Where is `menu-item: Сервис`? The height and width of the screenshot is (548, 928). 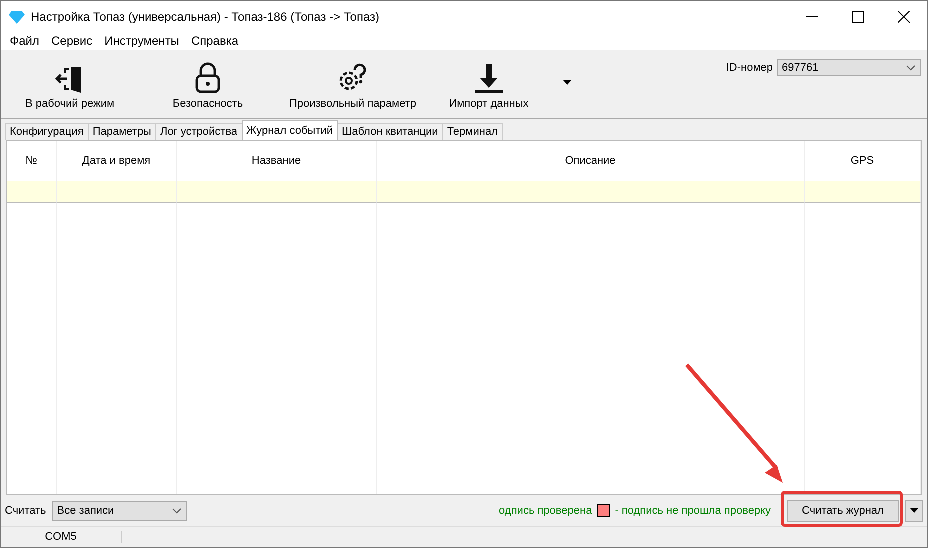
menu-item: Сервис is located at coordinates (72, 41).